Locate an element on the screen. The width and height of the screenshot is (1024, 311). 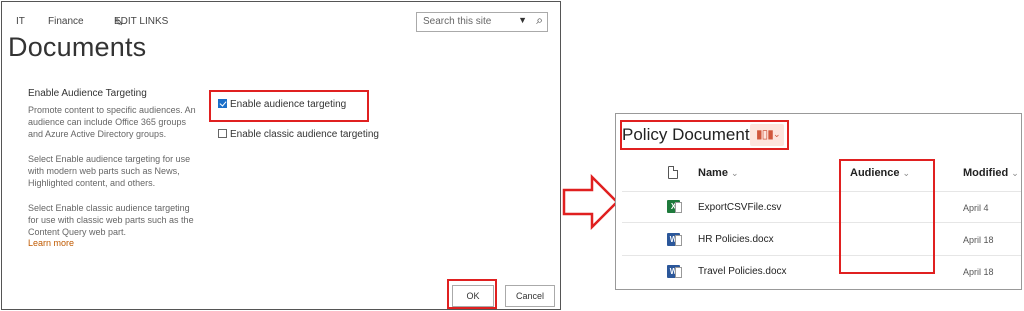
edit-links-label: EDIT LINKS is located at coordinates (141, 21).